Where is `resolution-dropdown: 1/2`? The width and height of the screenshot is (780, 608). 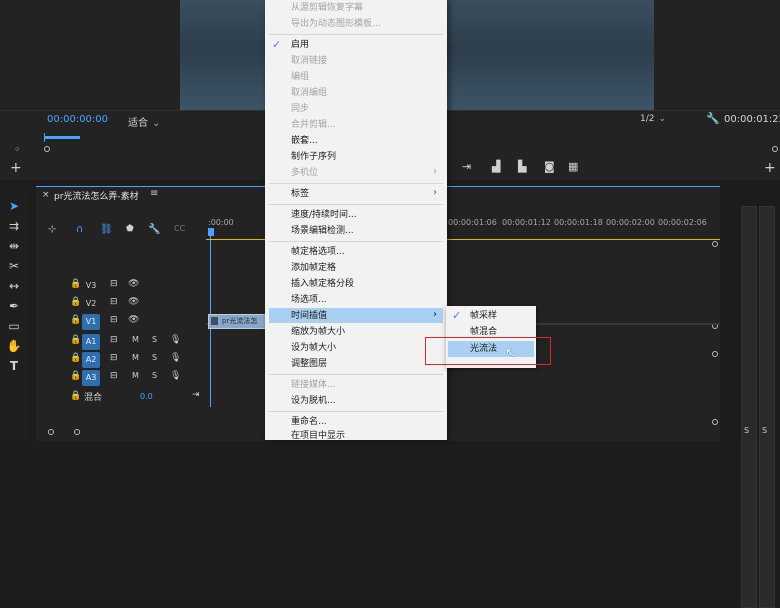
resolution-dropdown: 1/2 is located at coordinates (665, 119).